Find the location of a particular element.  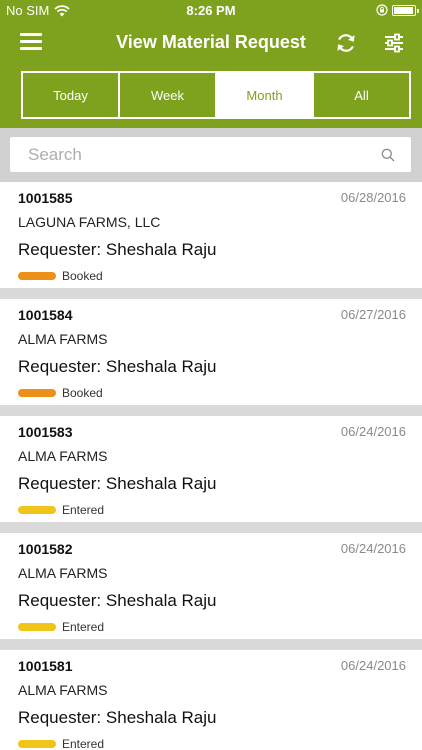

tab-all: All is located at coordinates (361, 95).